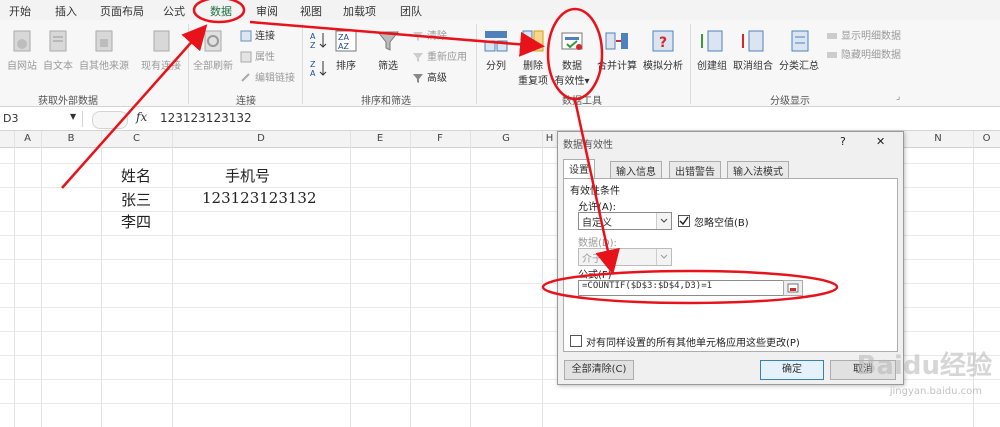 Image resolution: width=1000 pixels, height=427 pixels. I want to click on remove-duplicates-button: 删除 重复项, so click(533, 57).